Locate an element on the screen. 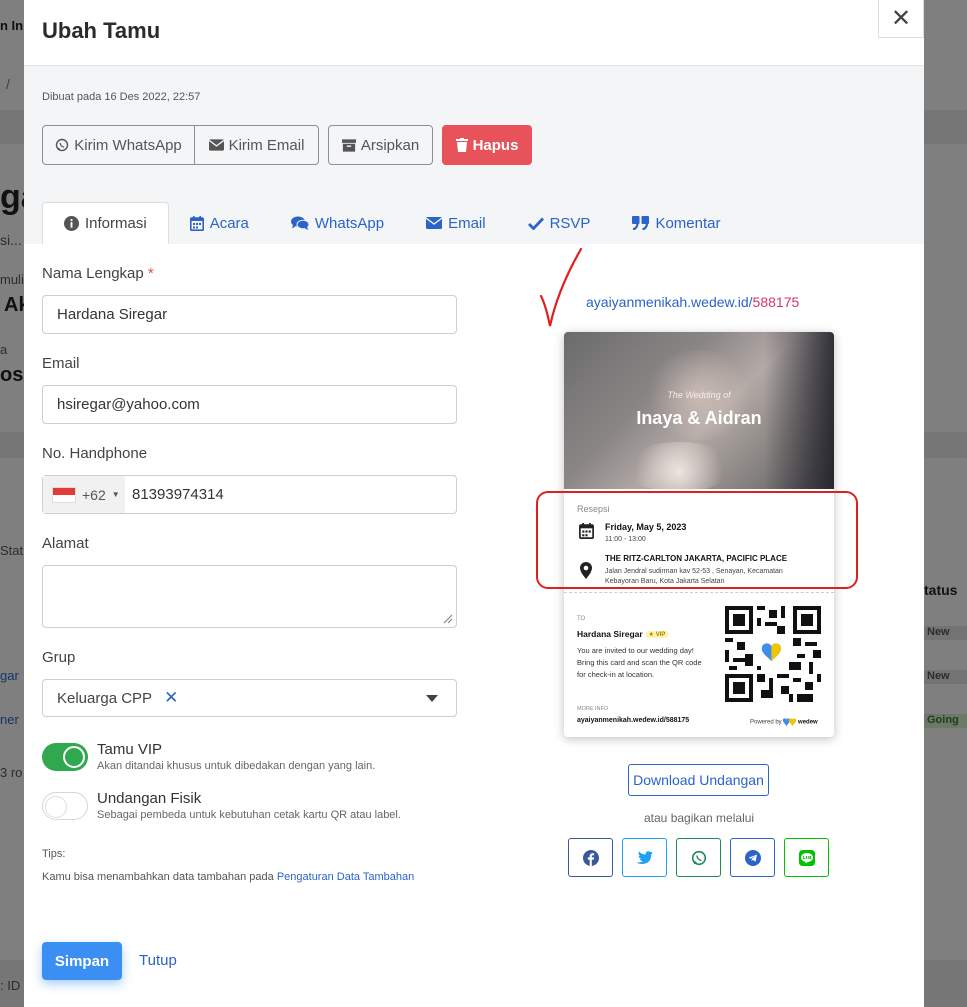 The width and height of the screenshot is (967, 1007). card-powered-by: Powered by wedew is located at coordinates (784, 722).